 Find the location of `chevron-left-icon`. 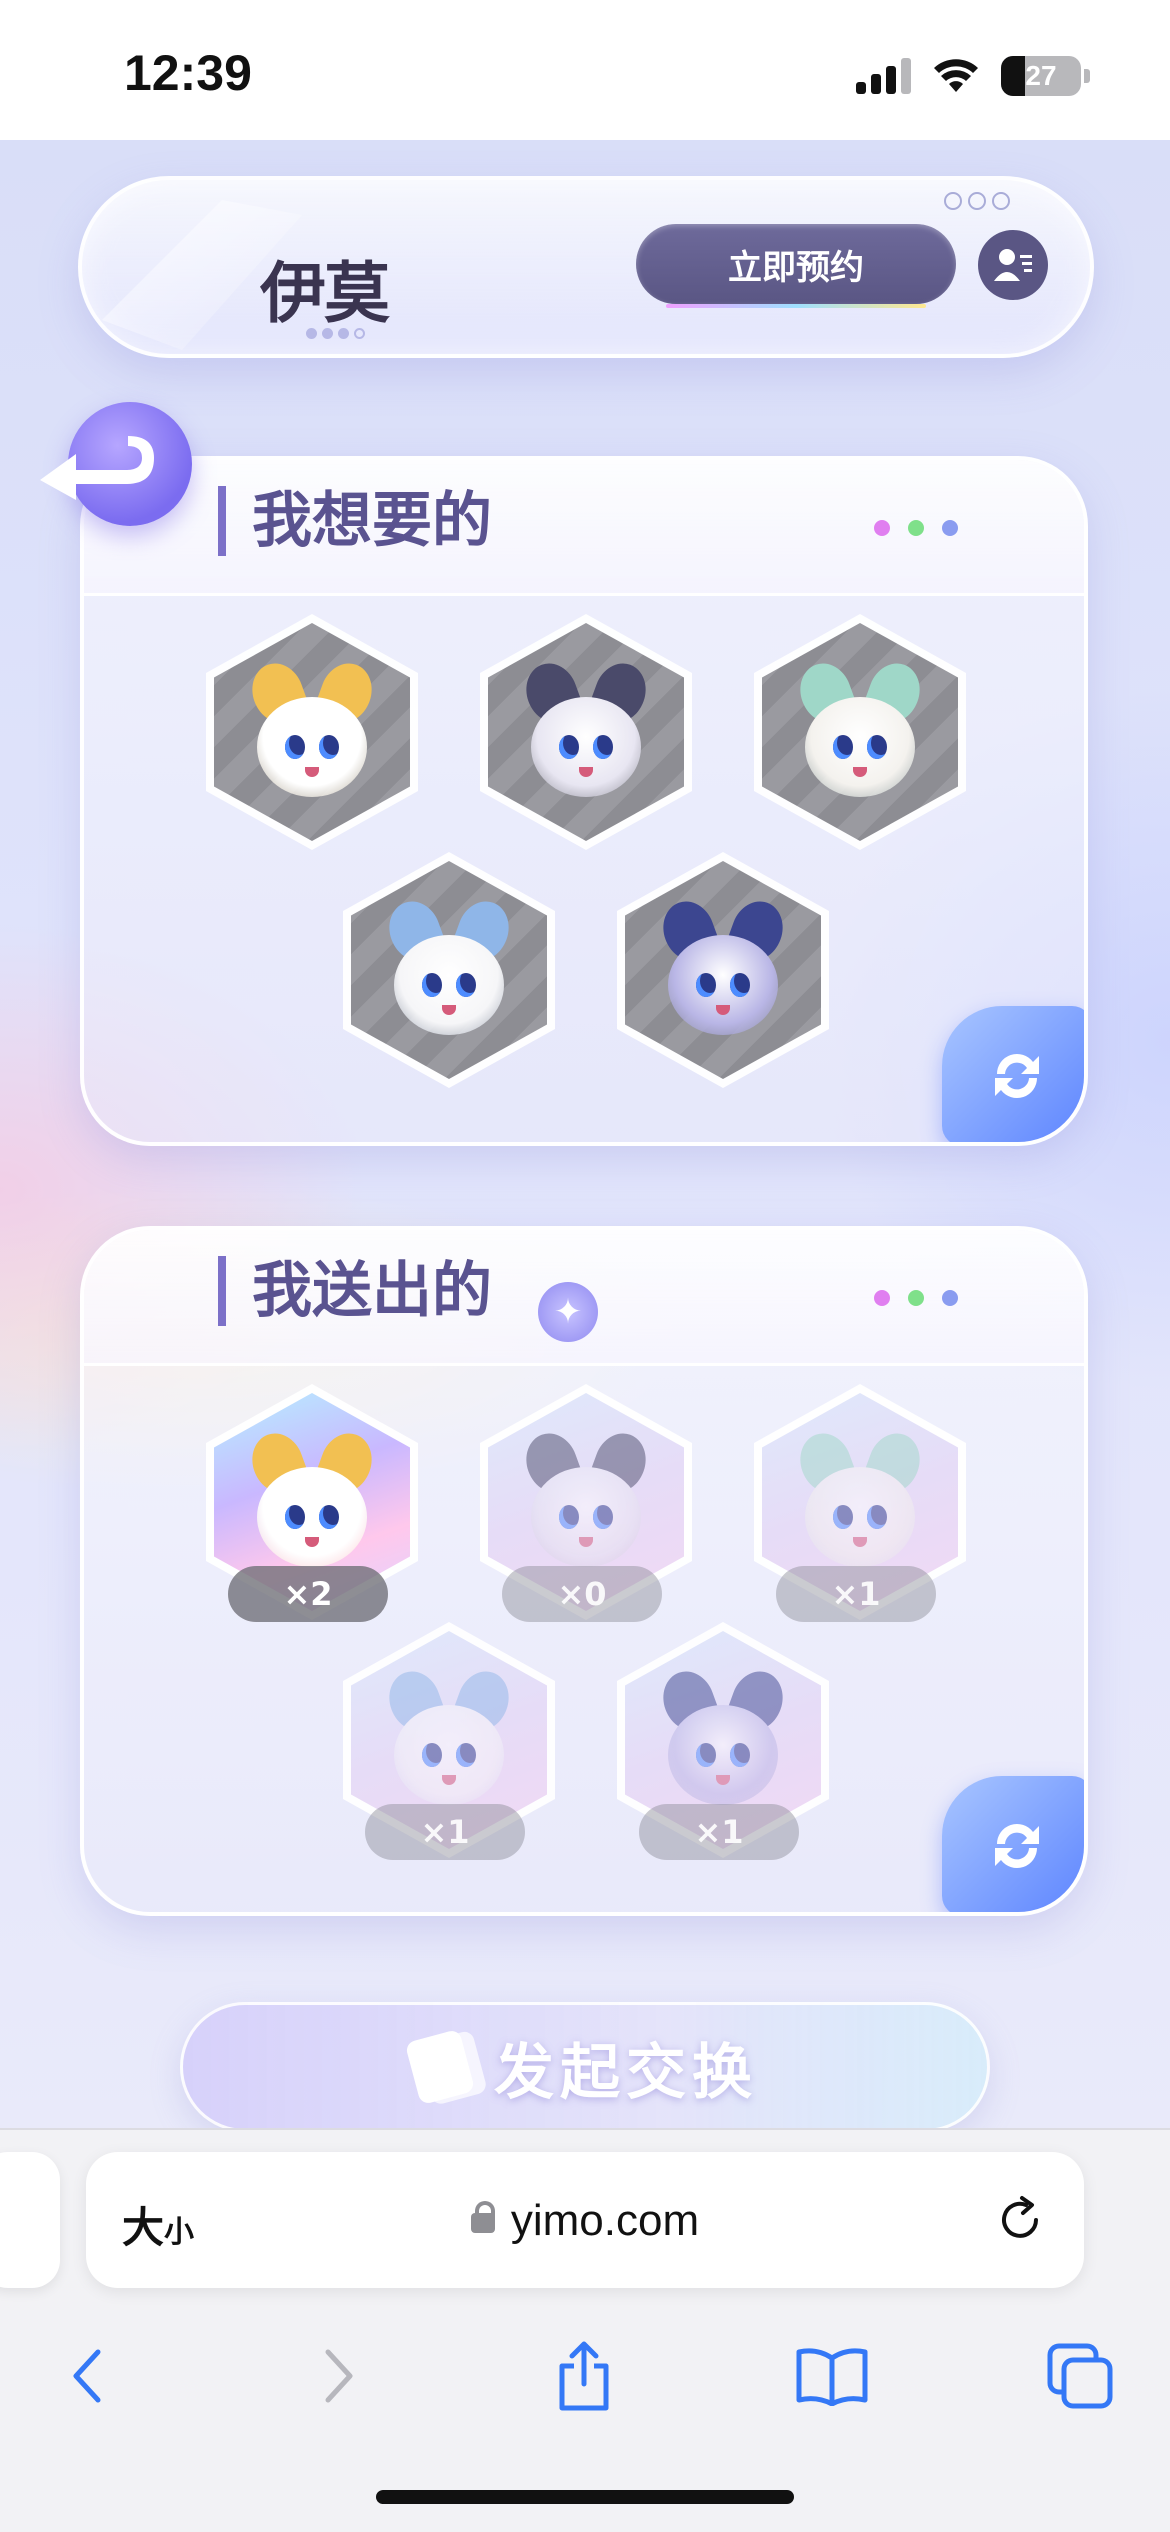

chevron-left-icon is located at coordinates (87, 2376).